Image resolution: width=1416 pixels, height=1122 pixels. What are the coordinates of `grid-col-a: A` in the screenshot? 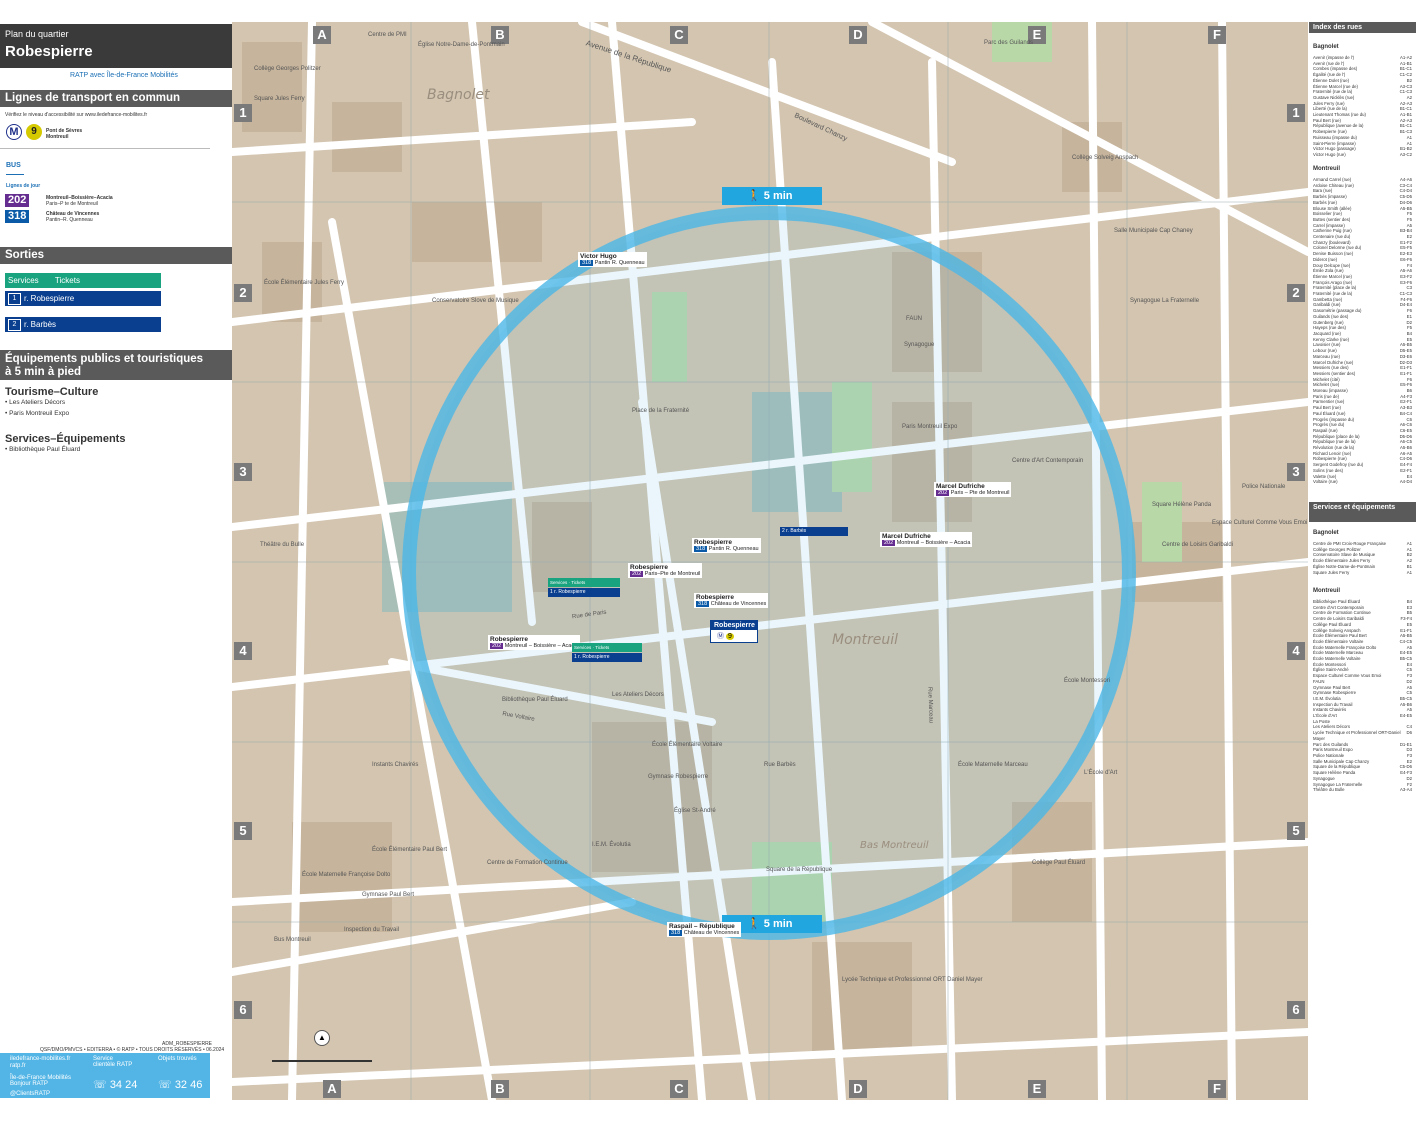 It's located at (322, 35).